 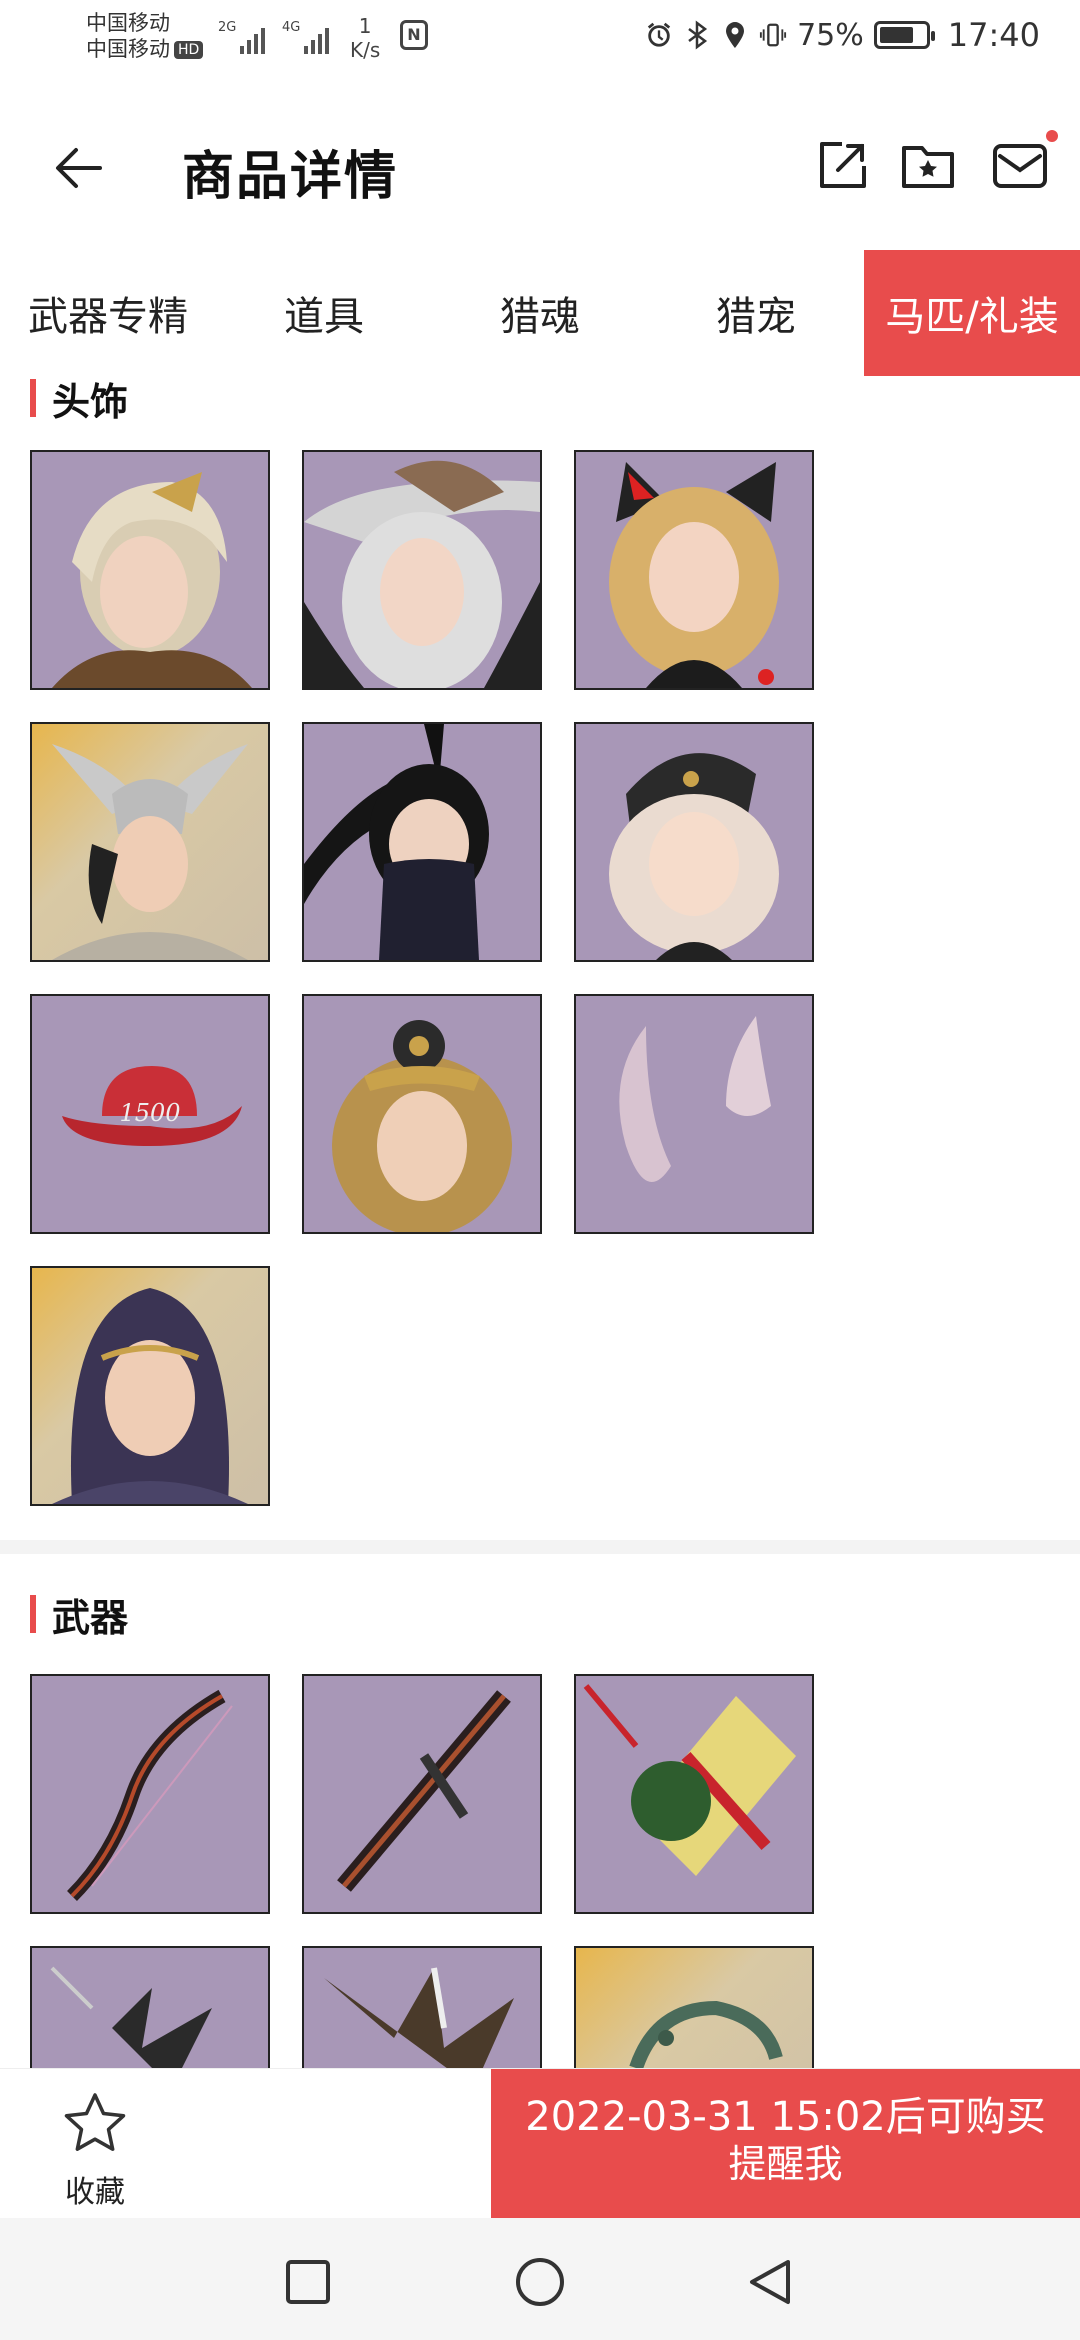 I want to click on white-hat-headwear-icon, so click(x=422, y=574).